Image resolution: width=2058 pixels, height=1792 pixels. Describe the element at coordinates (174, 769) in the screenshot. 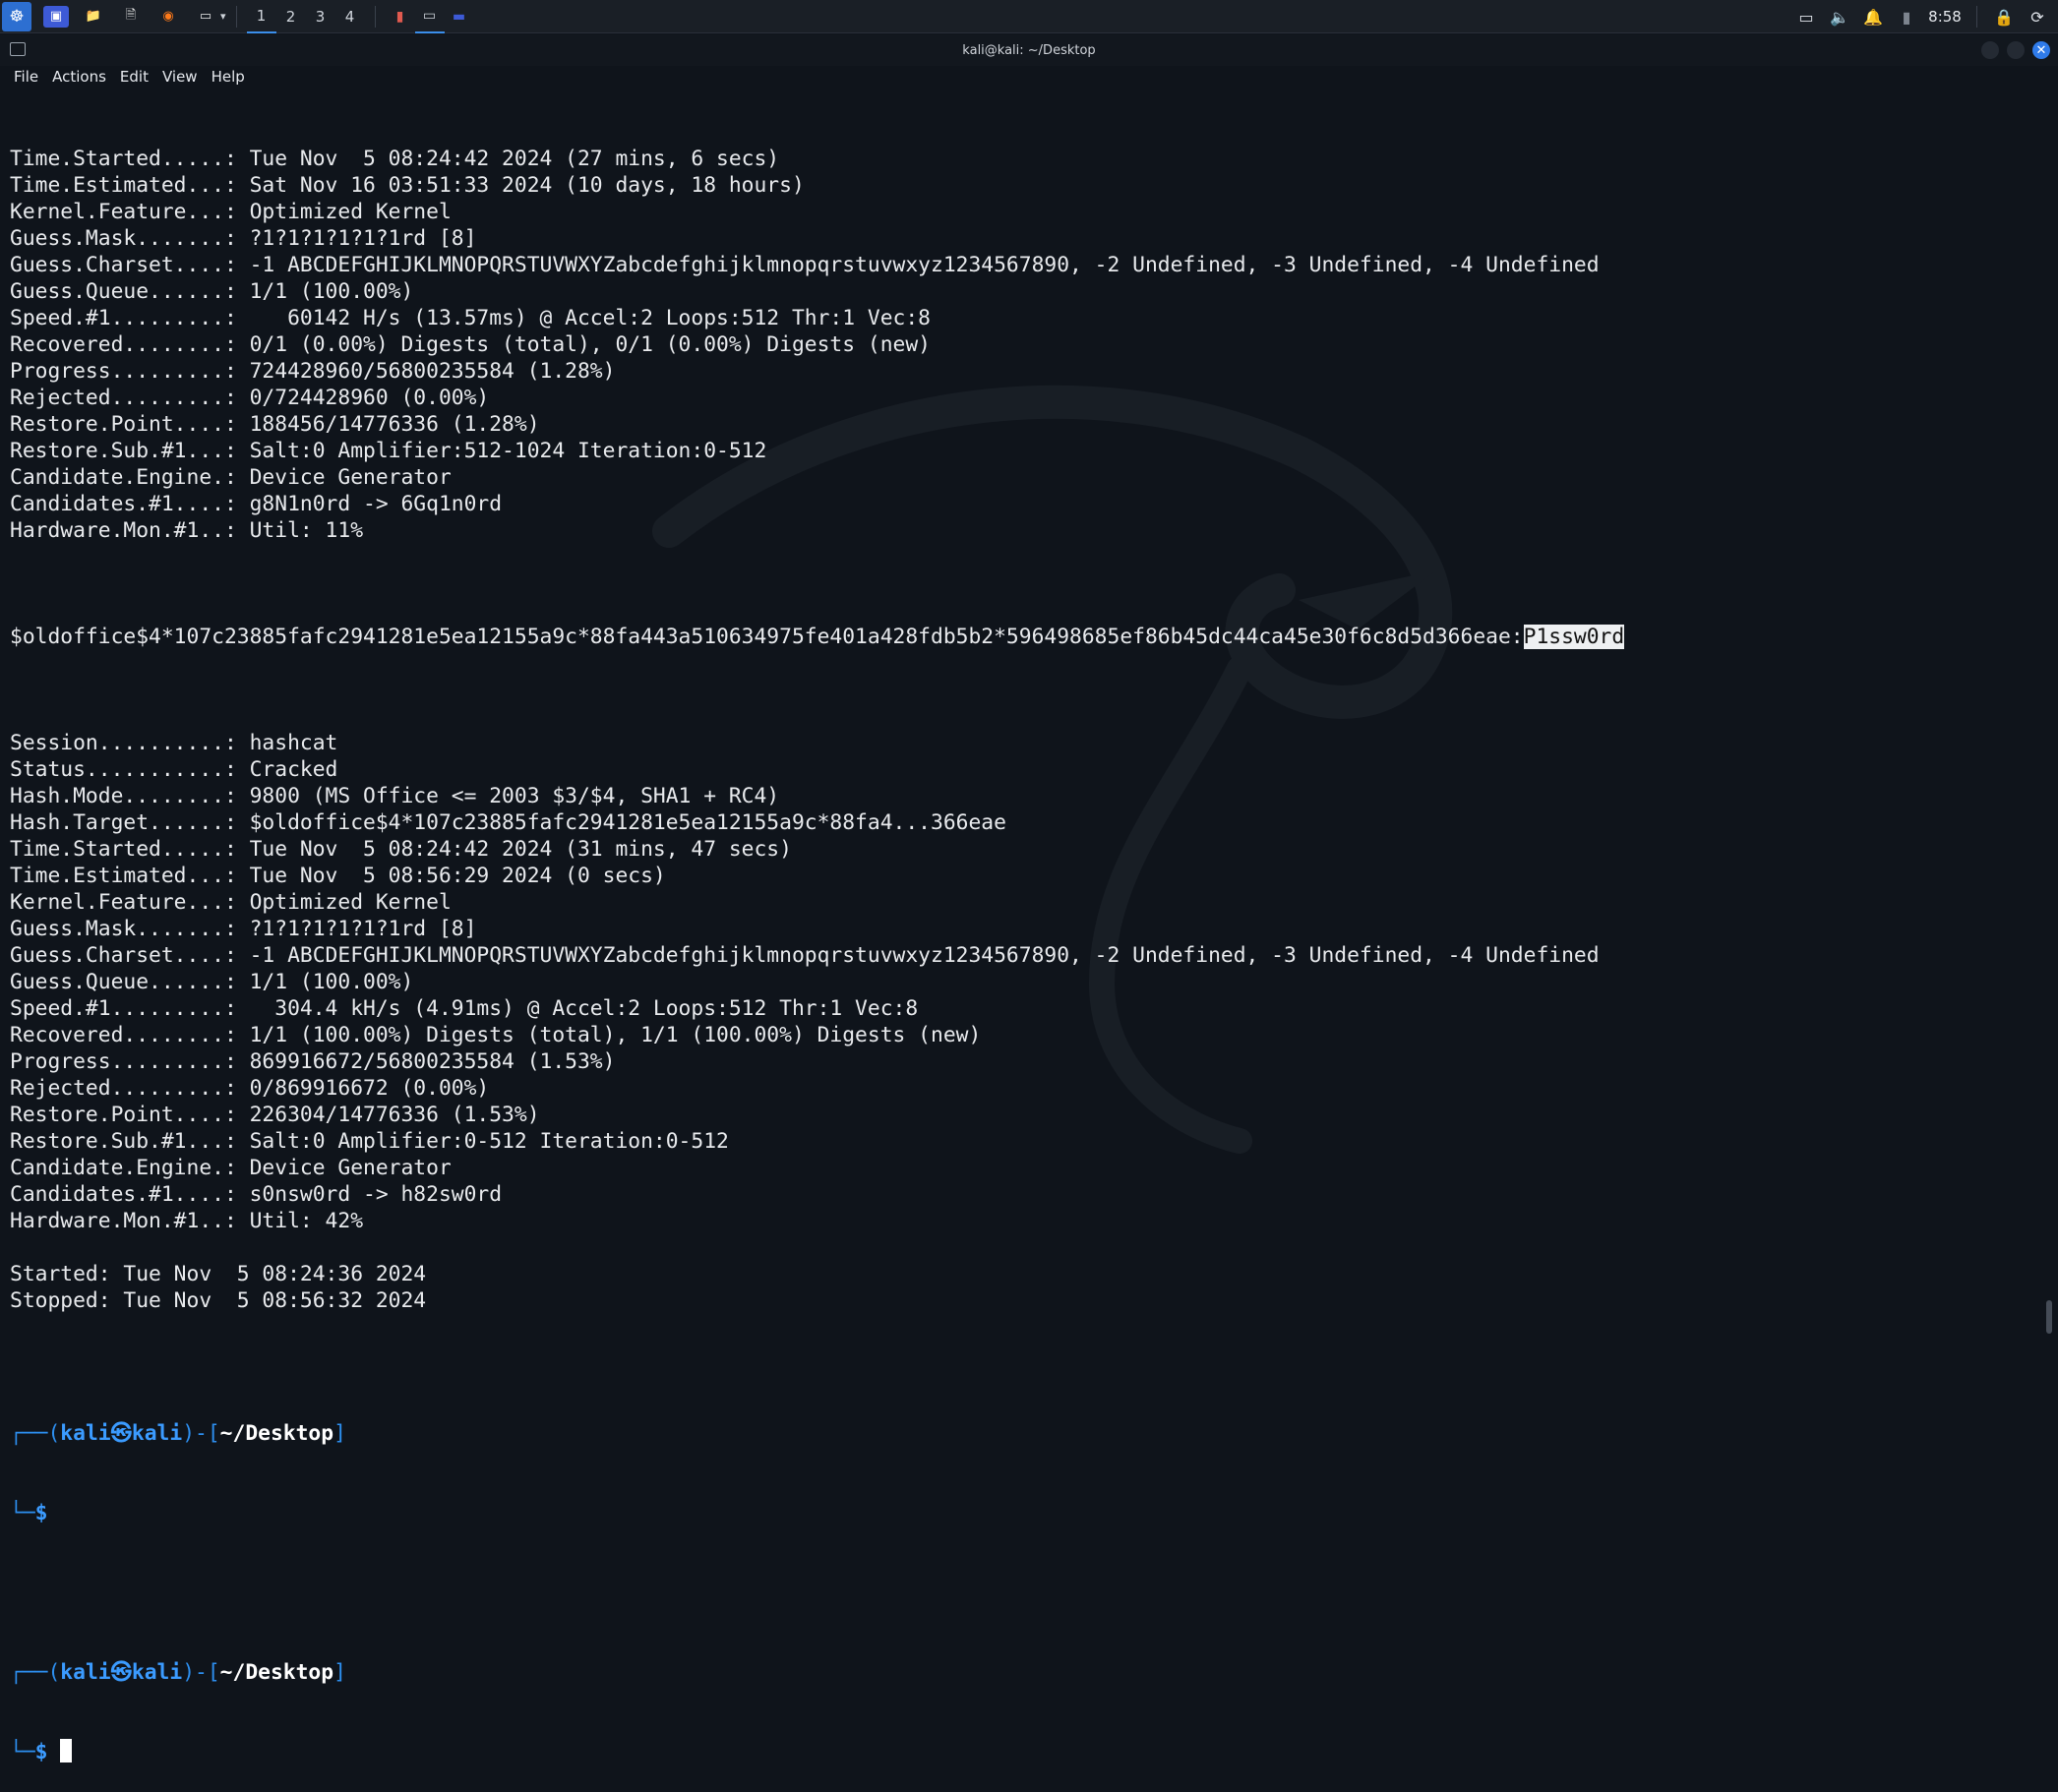

I see `terminal-line: Status...........: Cracked` at that location.